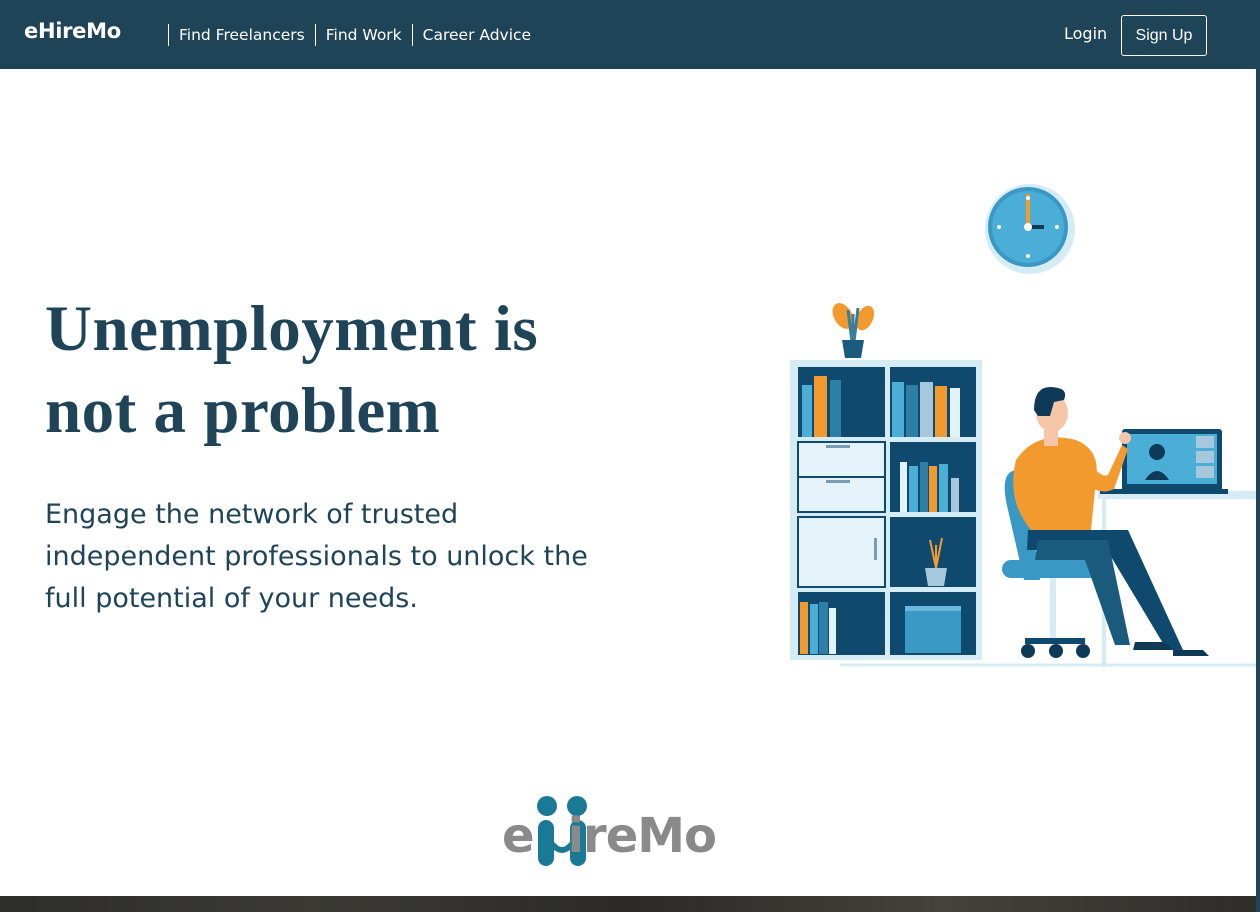 This screenshot has height=912, width=1260. Describe the element at coordinates (72, 31) in the screenshot. I see `brand-logo: eHireMo` at that location.